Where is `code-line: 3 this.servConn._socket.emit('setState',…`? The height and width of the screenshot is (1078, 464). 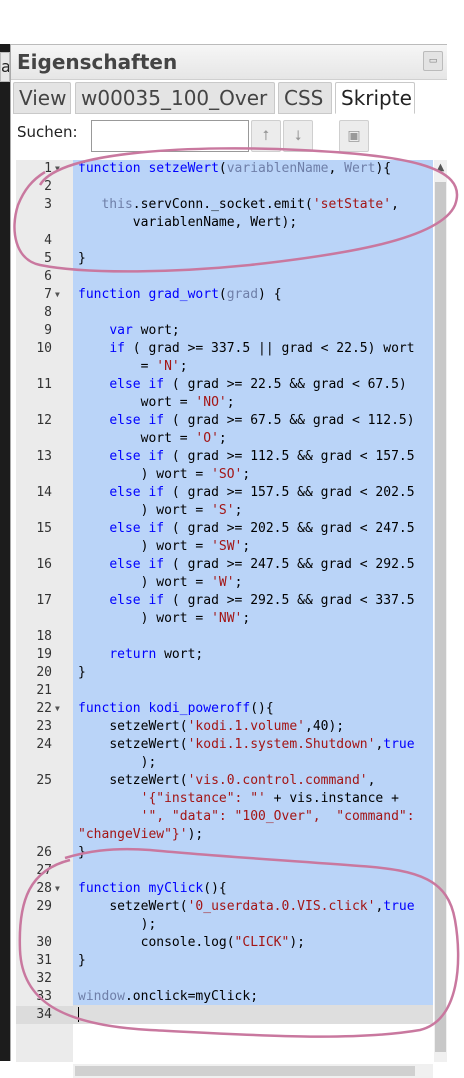
code-line: 3 this.servConn._socket.emit('setState',… is located at coordinates (224, 214).